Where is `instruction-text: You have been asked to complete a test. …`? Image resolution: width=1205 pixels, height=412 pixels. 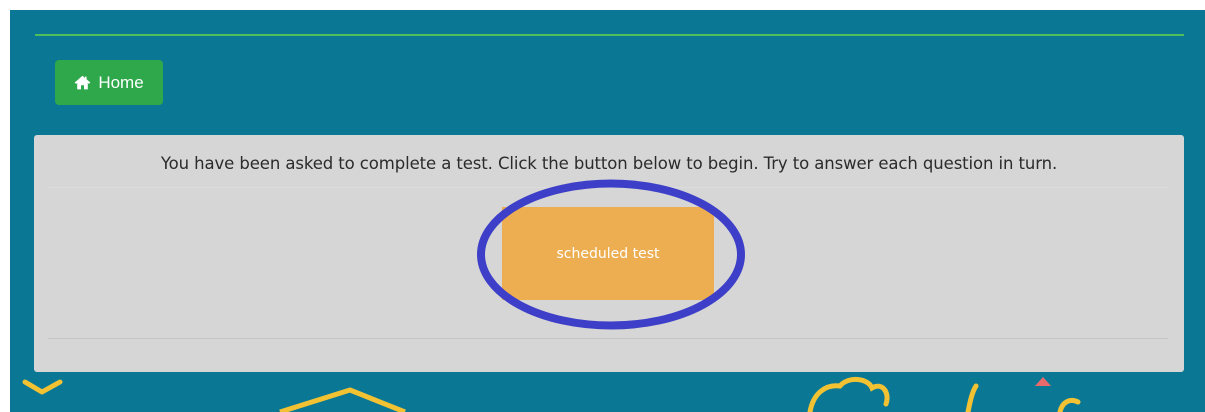
instruction-text: You have been asked to complete a test. … is located at coordinates (609, 163).